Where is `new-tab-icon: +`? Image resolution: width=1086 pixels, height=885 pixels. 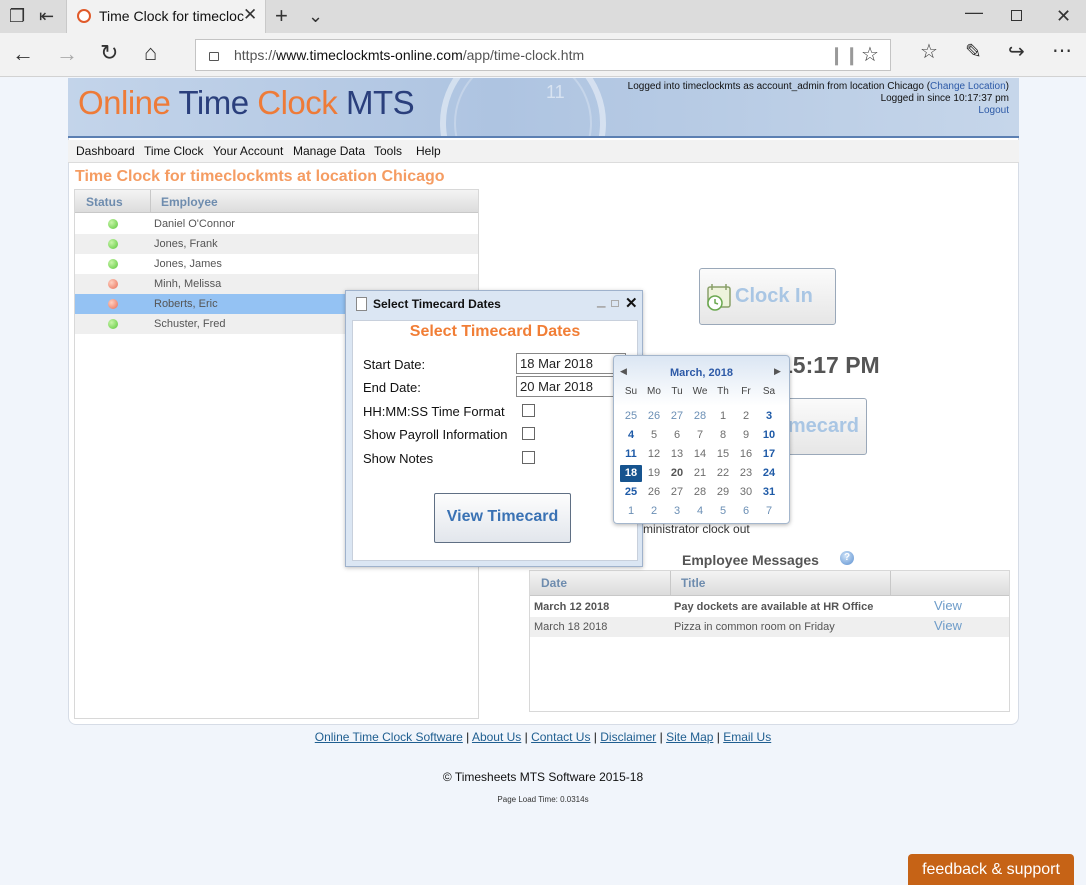
new-tab-icon: + is located at coordinates (281, 16).